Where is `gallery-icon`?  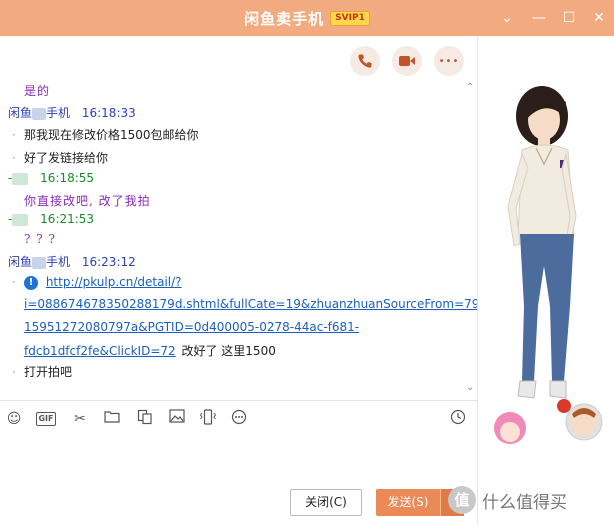 gallery-icon is located at coordinates (145, 419).